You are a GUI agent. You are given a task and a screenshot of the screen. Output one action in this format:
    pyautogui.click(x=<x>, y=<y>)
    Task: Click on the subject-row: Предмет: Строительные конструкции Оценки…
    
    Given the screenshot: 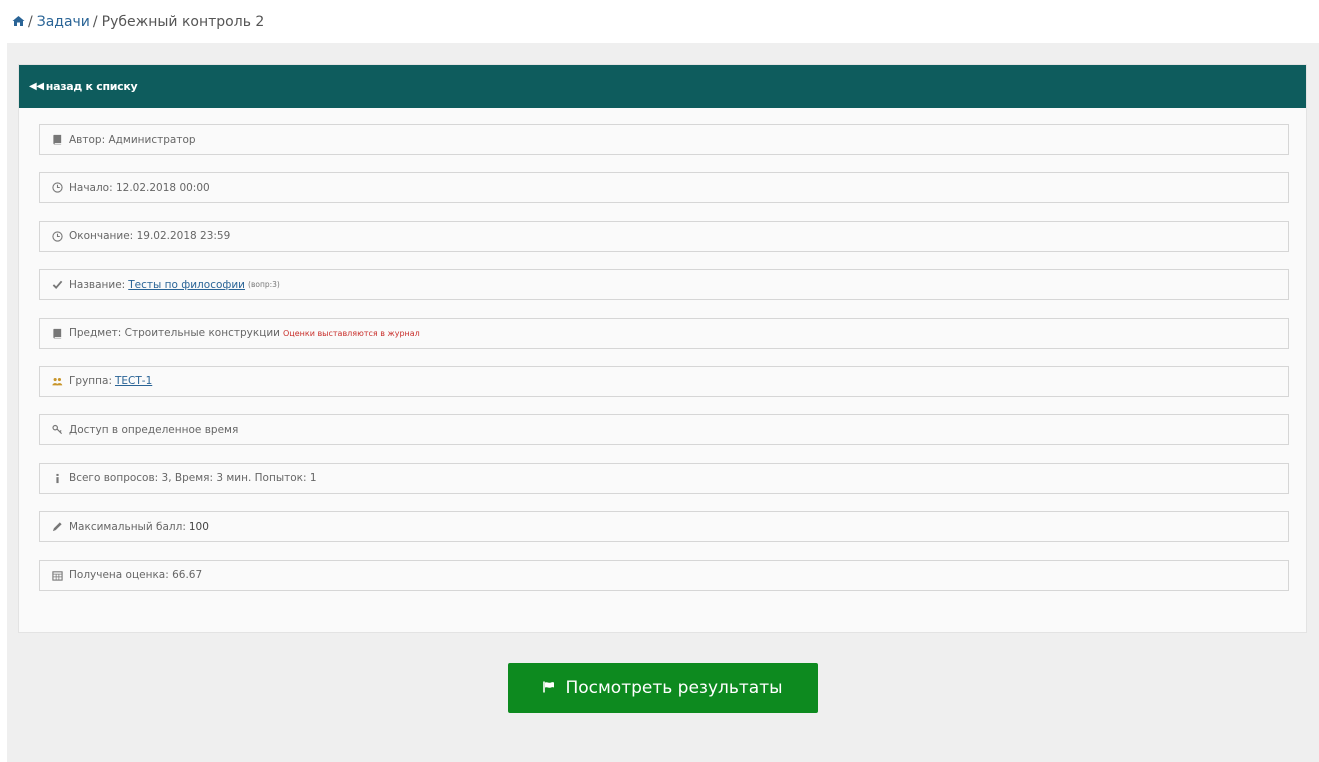 What is the action you would take?
    pyautogui.click(x=664, y=333)
    